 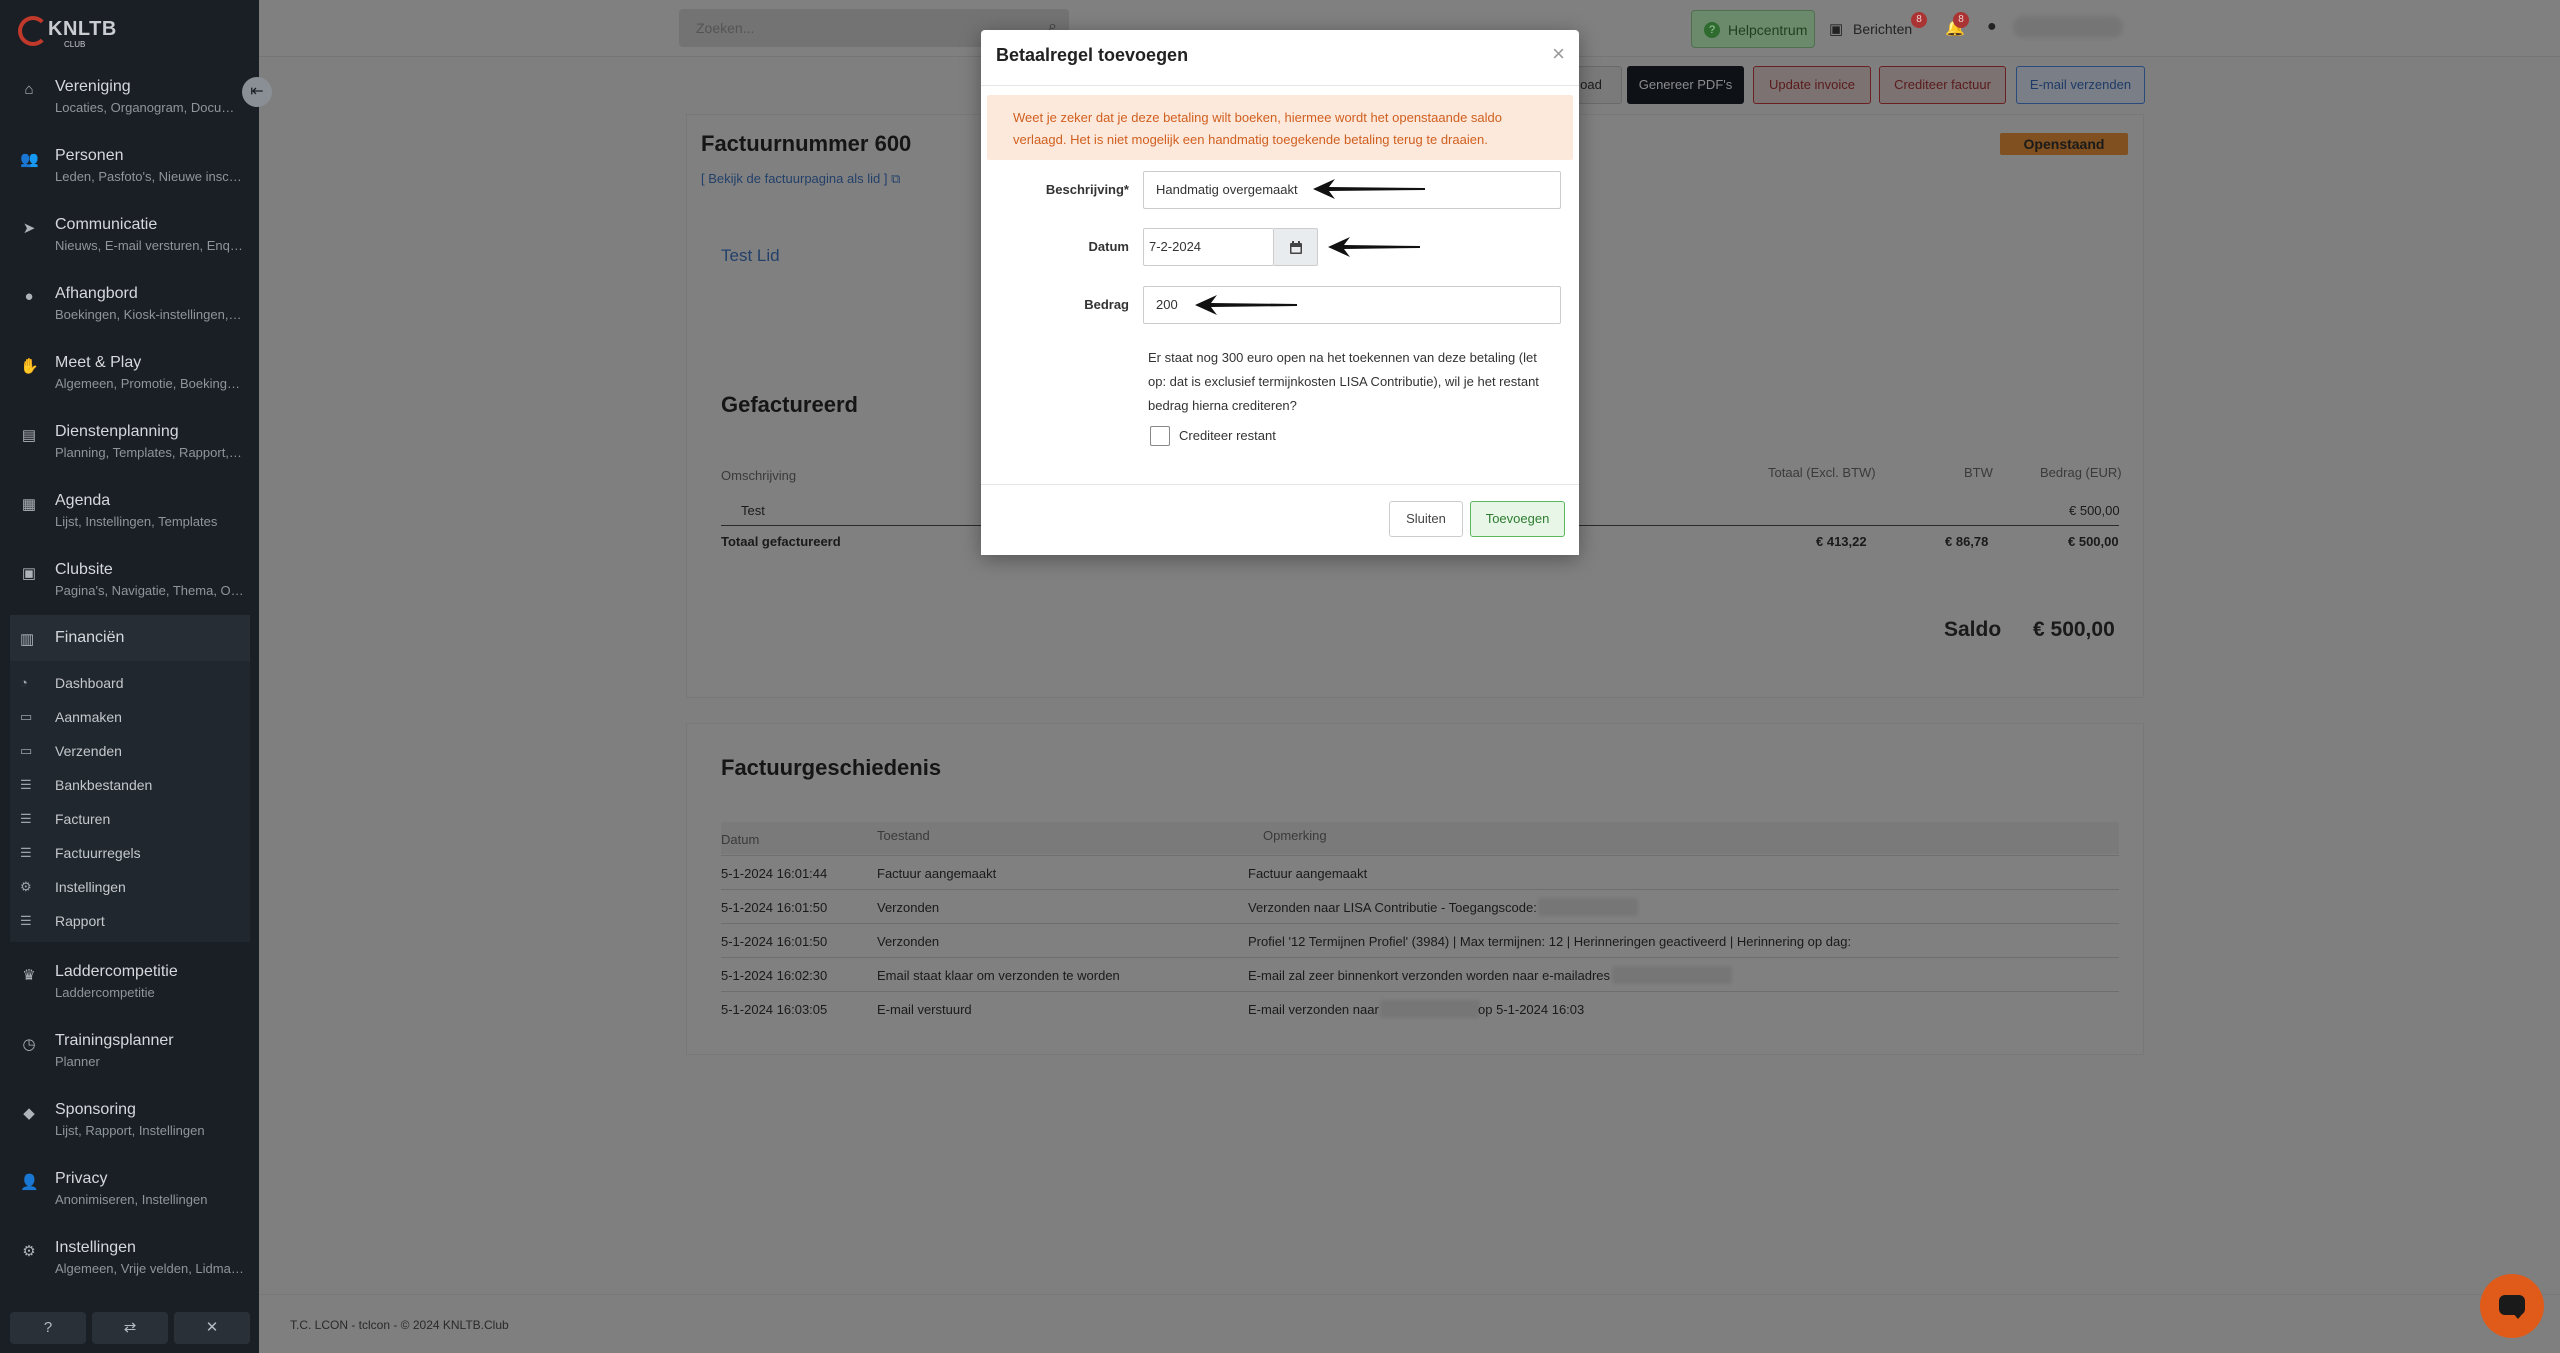 What do you see at coordinates (29, 89) in the screenshot?
I see `home-icon: ⌂` at bounding box center [29, 89].